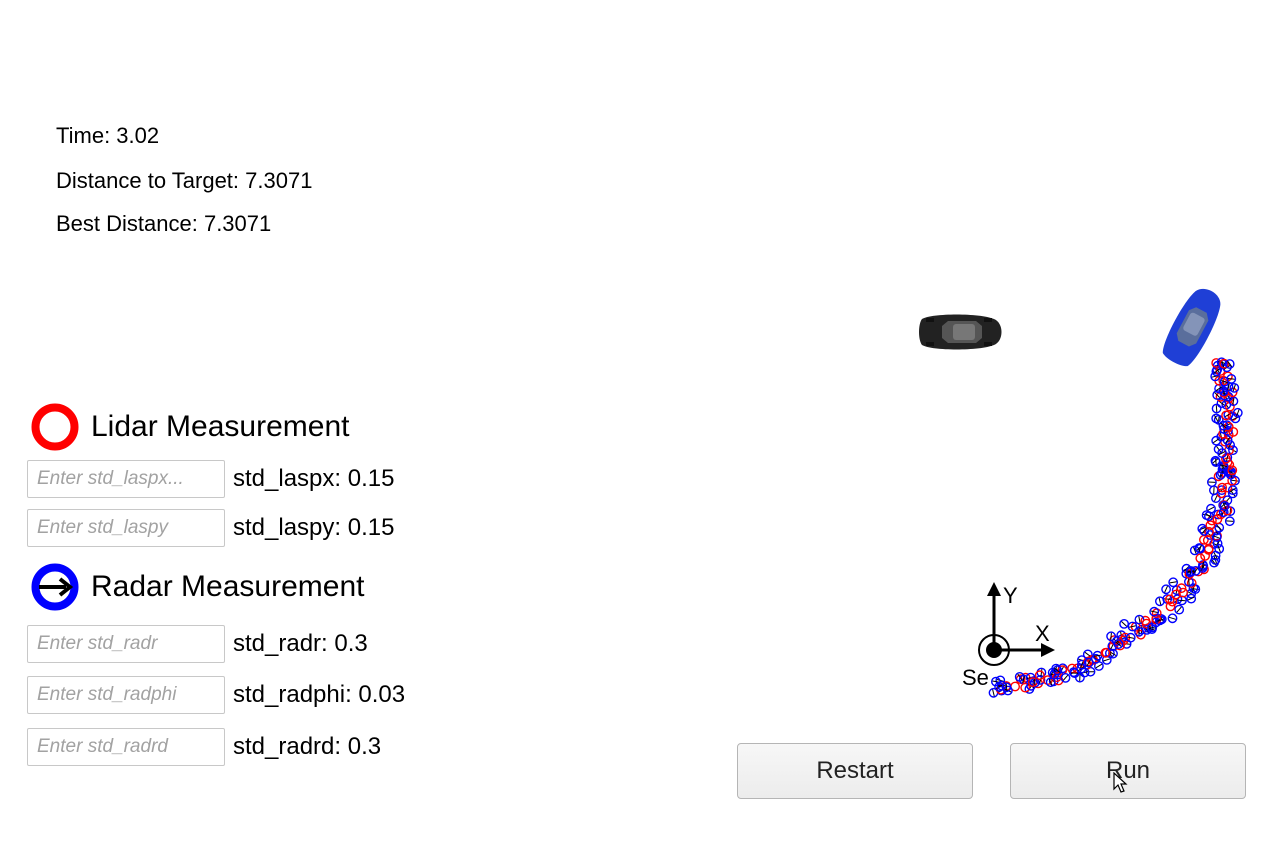 Image resolution: width=1272 pixels, height=864 pixels. Describe the element at coordinates (126, 479) in the screenshot. I see `std-laspx-input` at that location.